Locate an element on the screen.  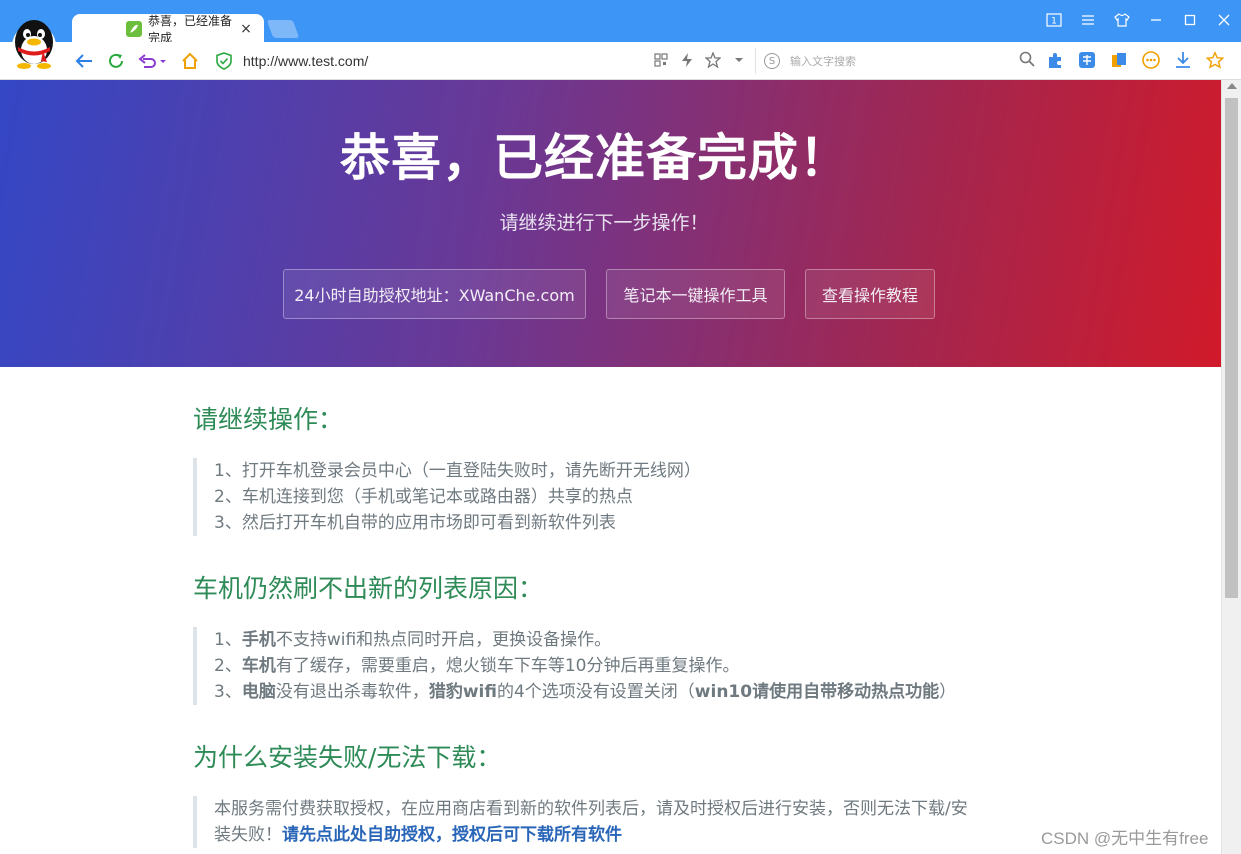
qr-code-icon is located at coordinates (661, 60).